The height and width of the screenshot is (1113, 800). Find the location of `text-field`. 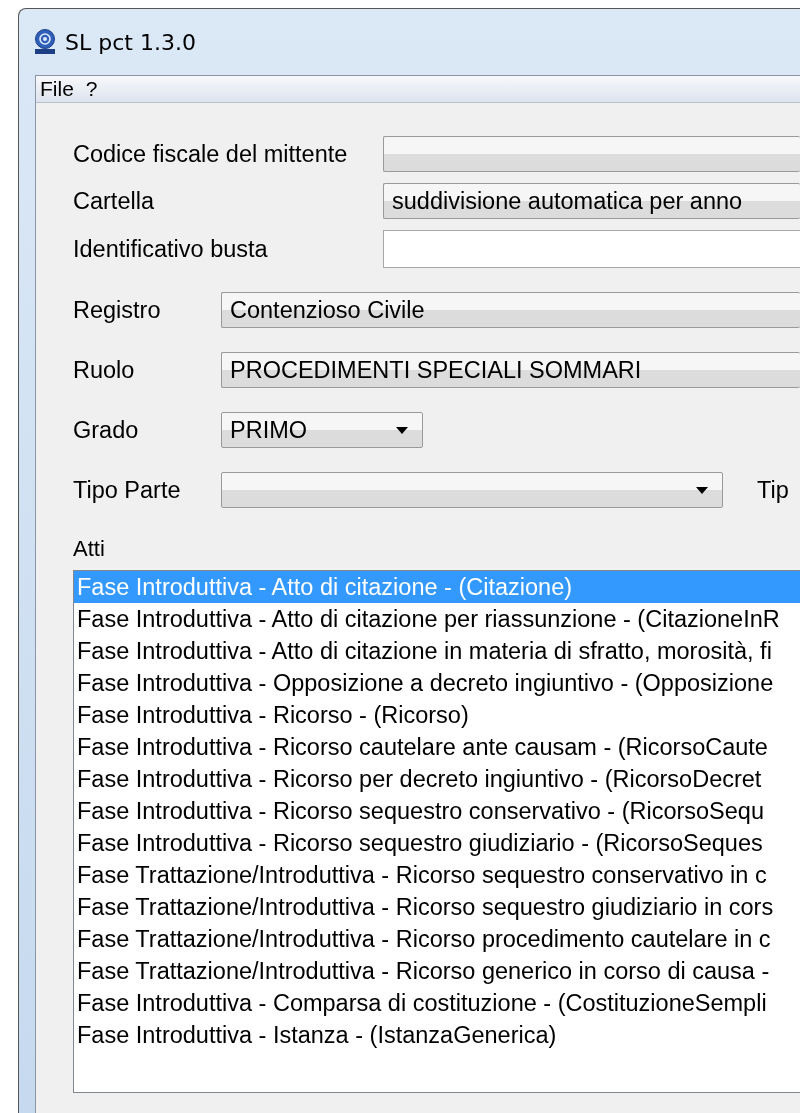

text-field is located at coordinates (591, 249).